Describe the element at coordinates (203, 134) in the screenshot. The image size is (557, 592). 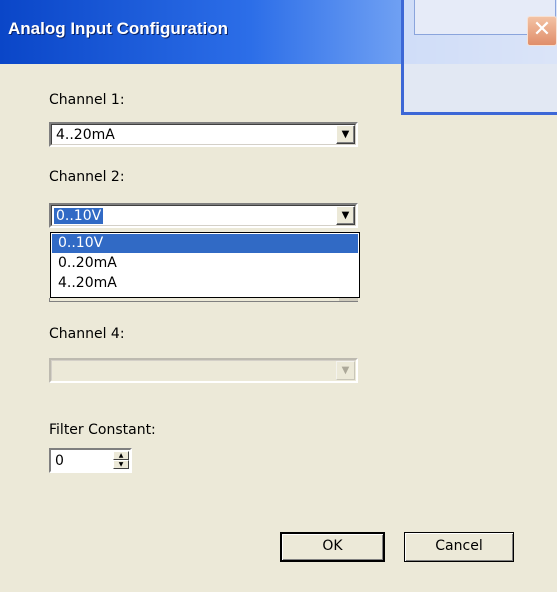
I see `channel1-select: 4..20mA ▼` at that location.